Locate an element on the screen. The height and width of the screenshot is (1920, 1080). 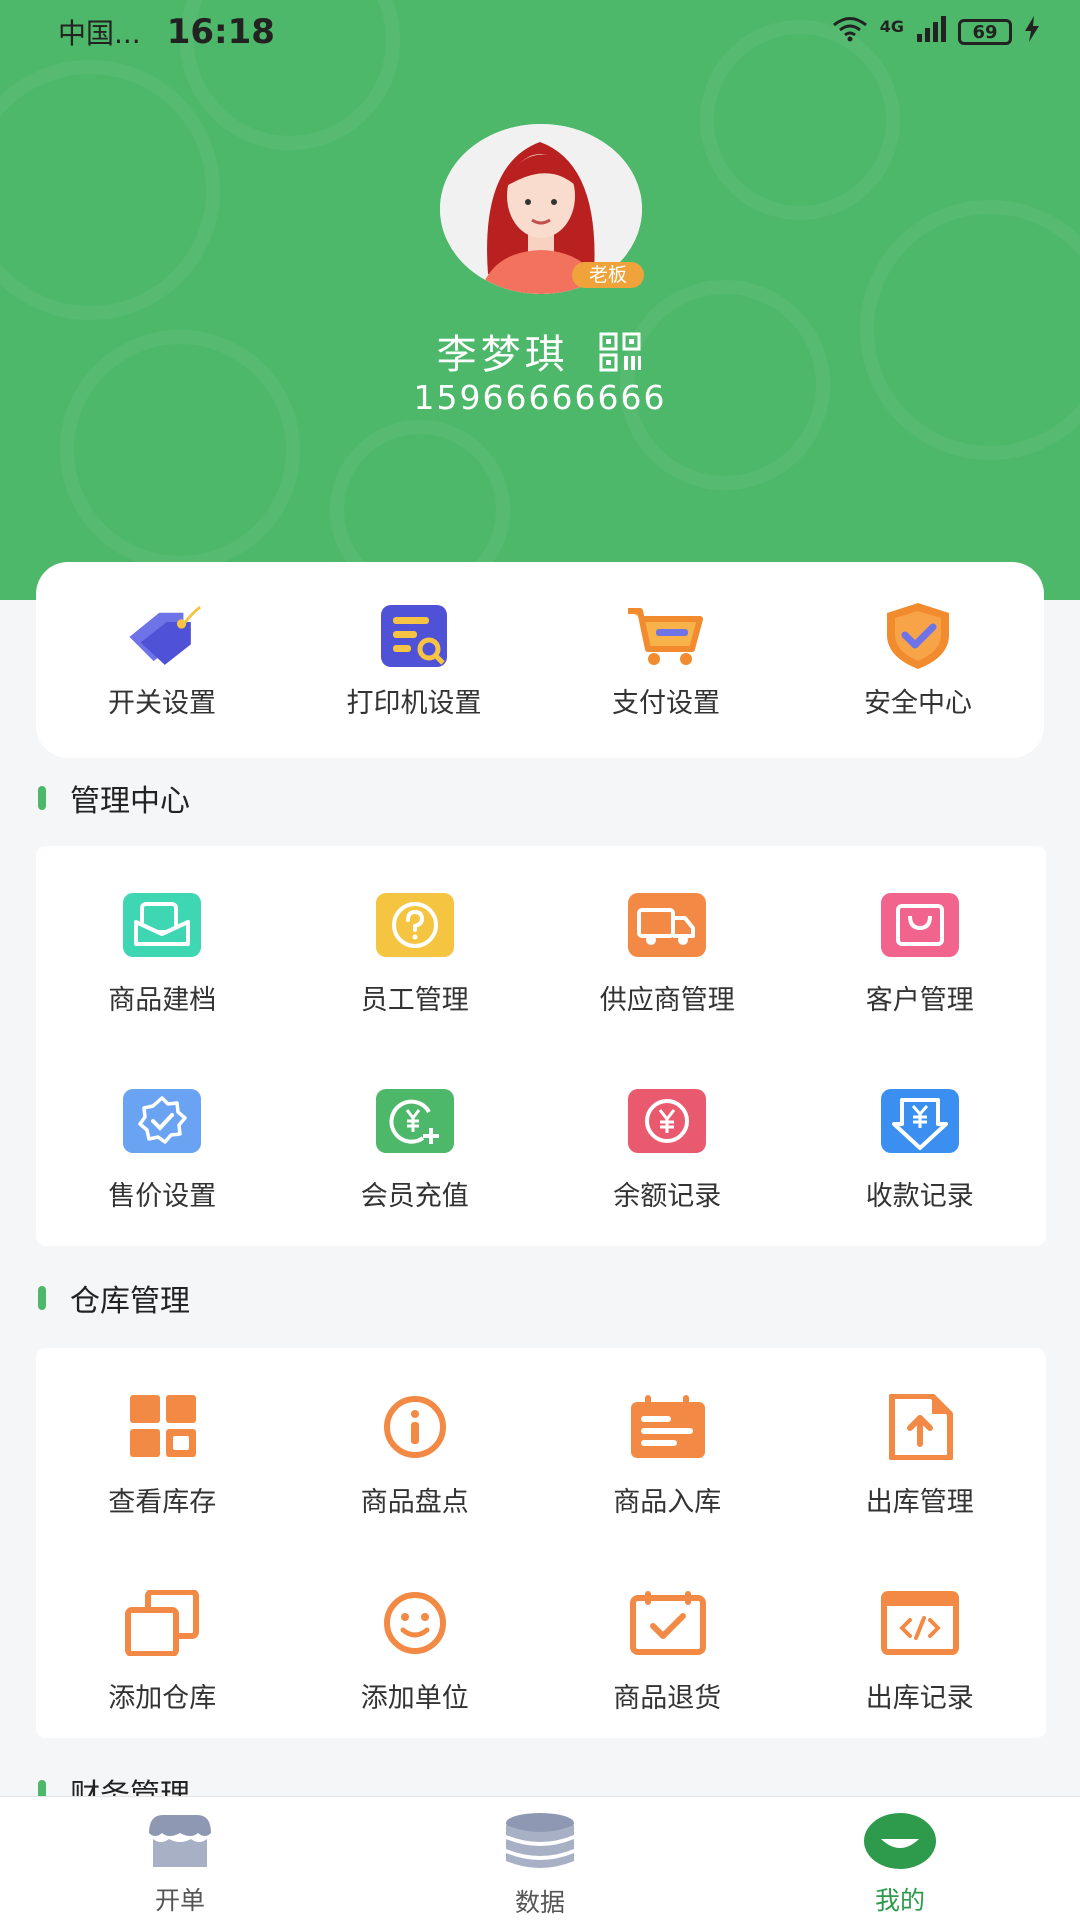
quick-action-label: 打印机设置 is located at coordinates (414, 703).